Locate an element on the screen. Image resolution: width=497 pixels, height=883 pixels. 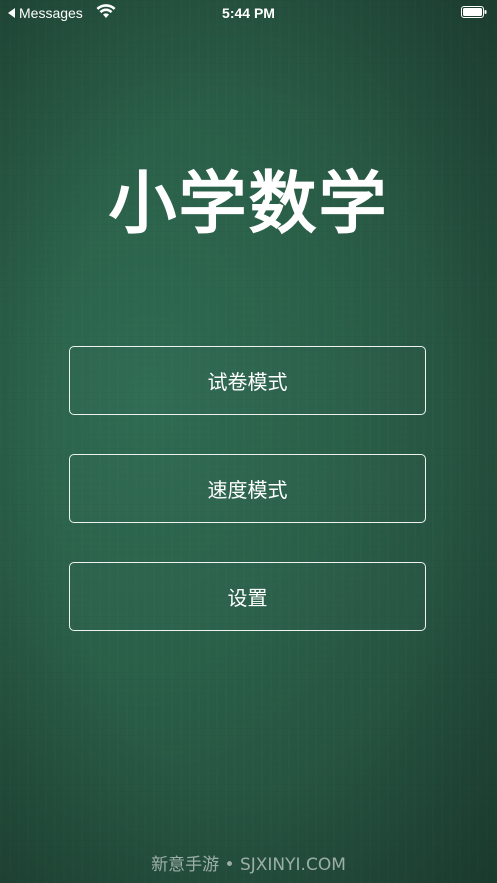
settings-button: 设置 is located at coordinates (247, 596).